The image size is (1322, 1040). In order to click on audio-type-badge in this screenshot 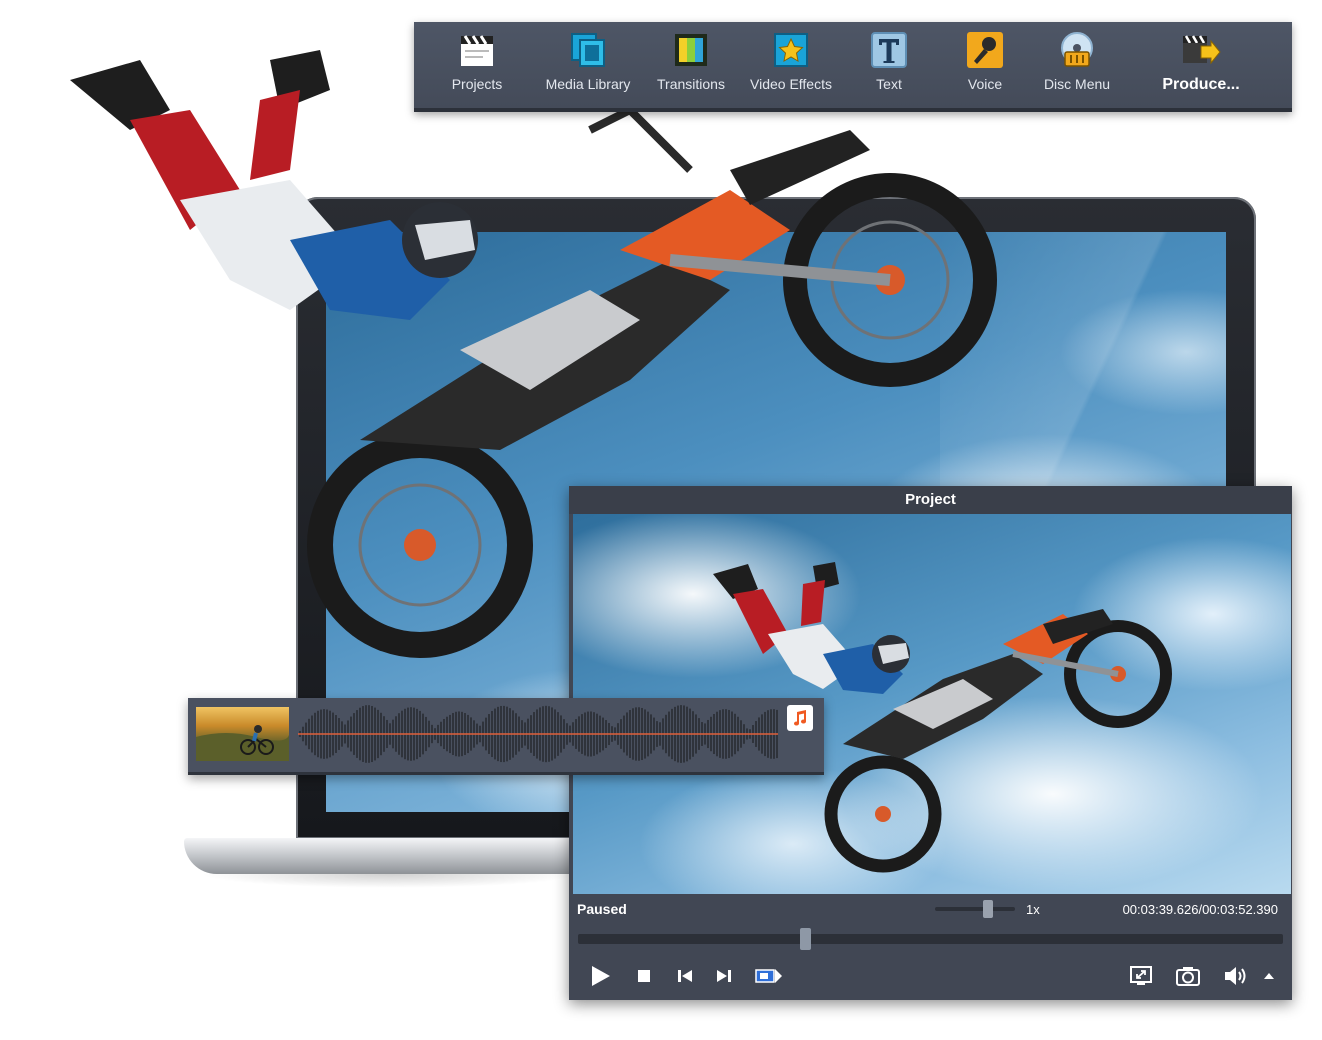, I will do `click(800, 718)`.